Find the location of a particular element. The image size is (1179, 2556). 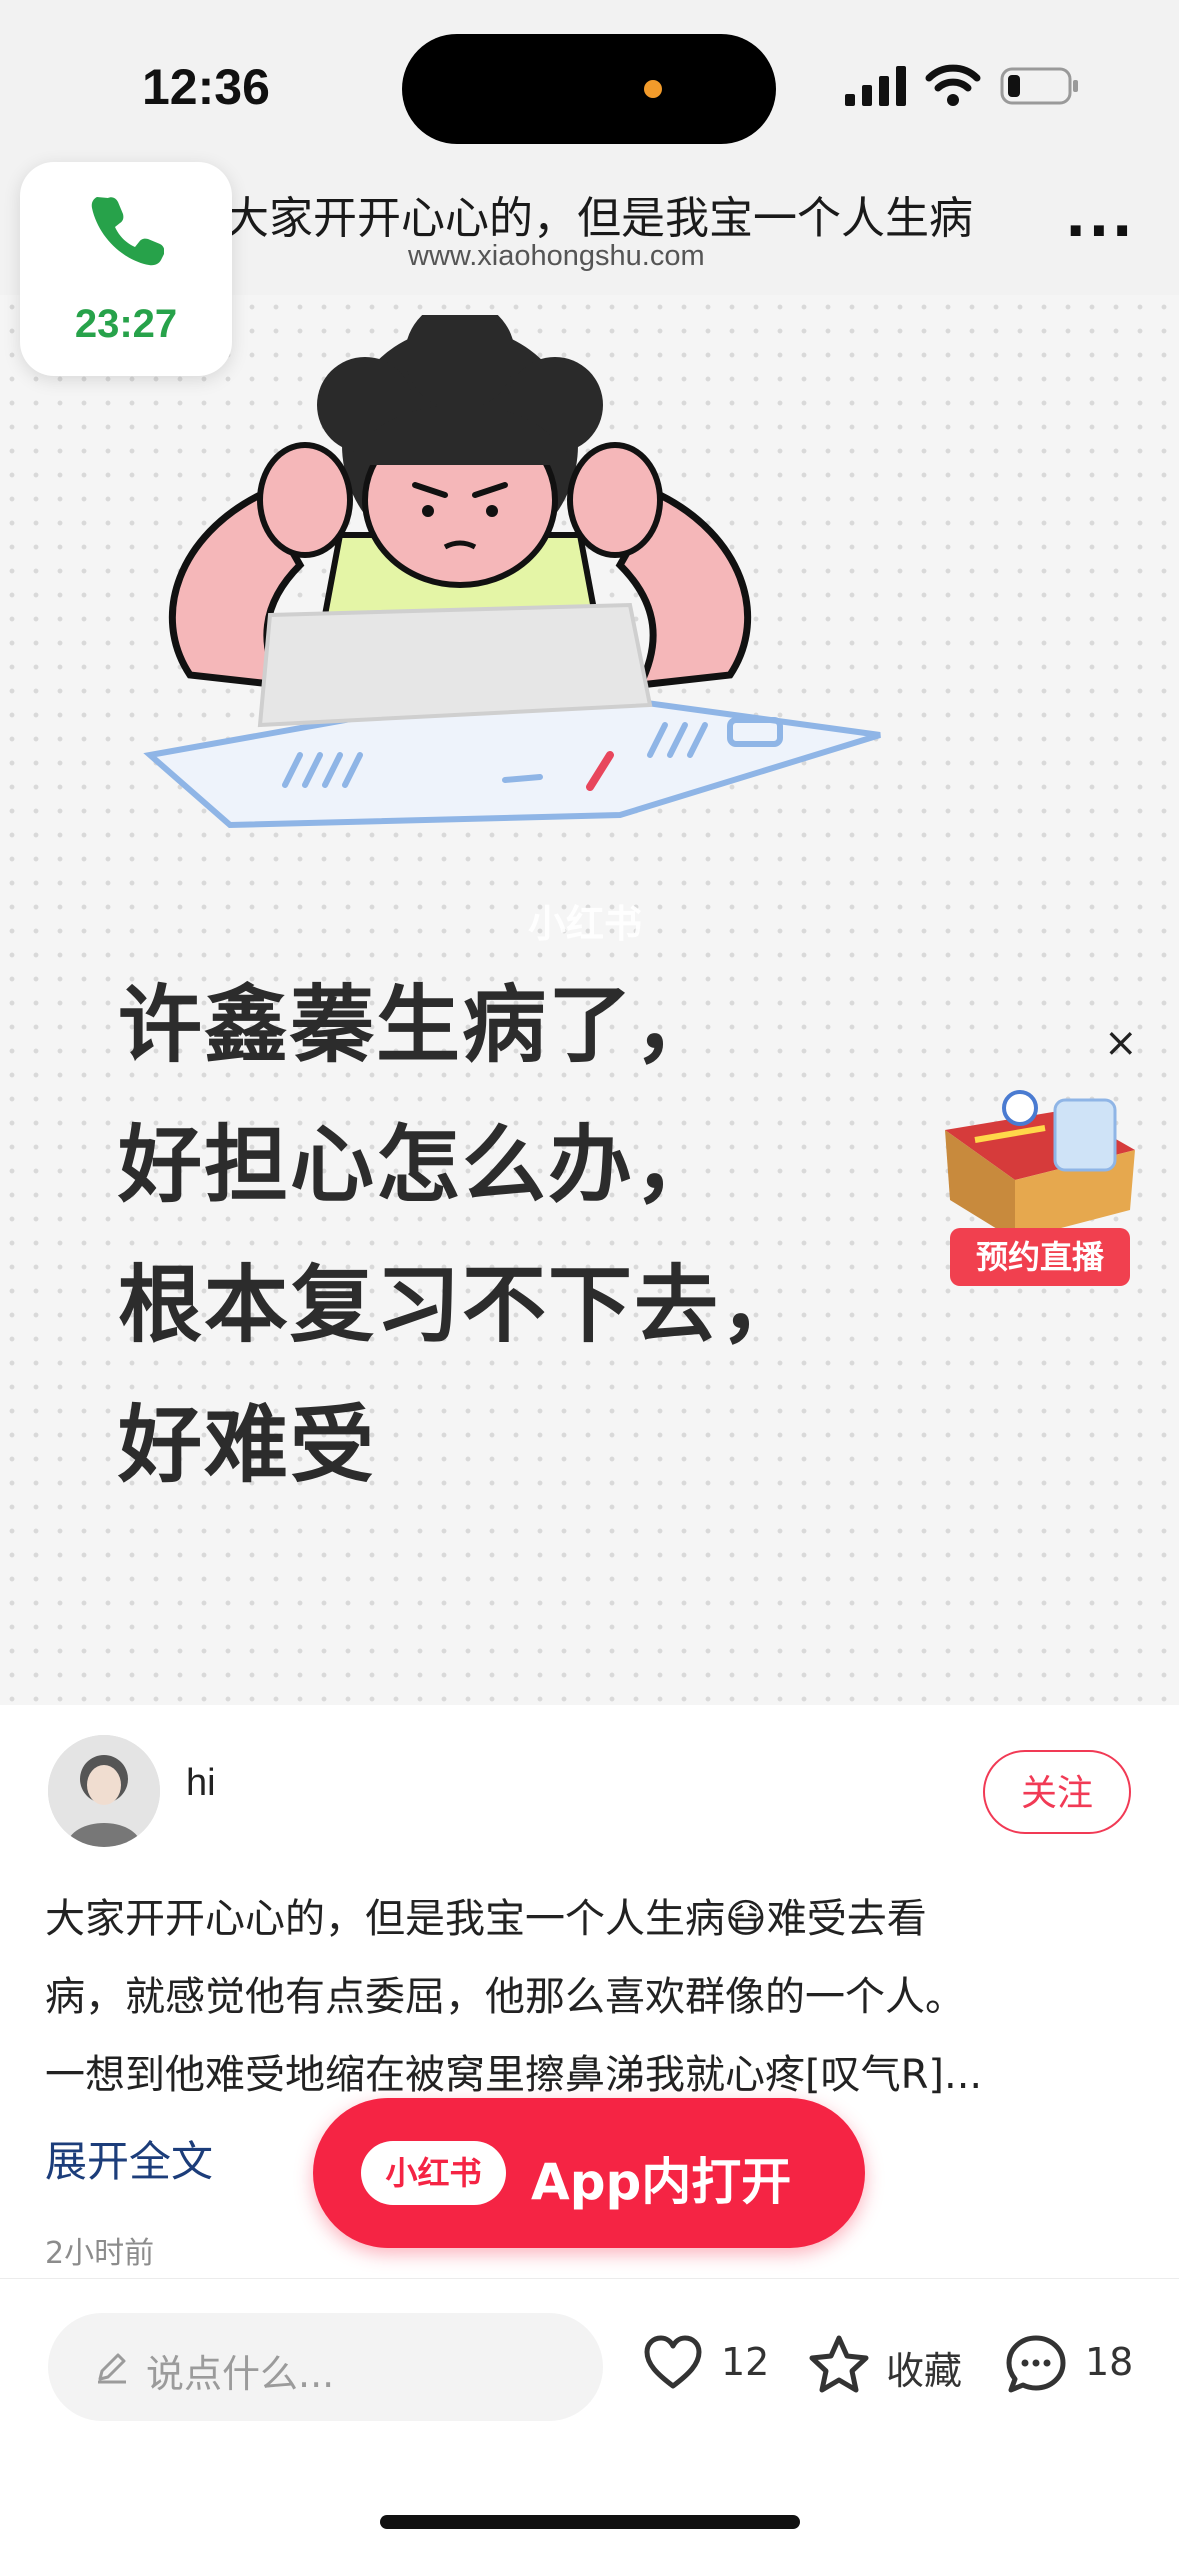

comment-button: 18 is located at coordinates (1075, 2365).